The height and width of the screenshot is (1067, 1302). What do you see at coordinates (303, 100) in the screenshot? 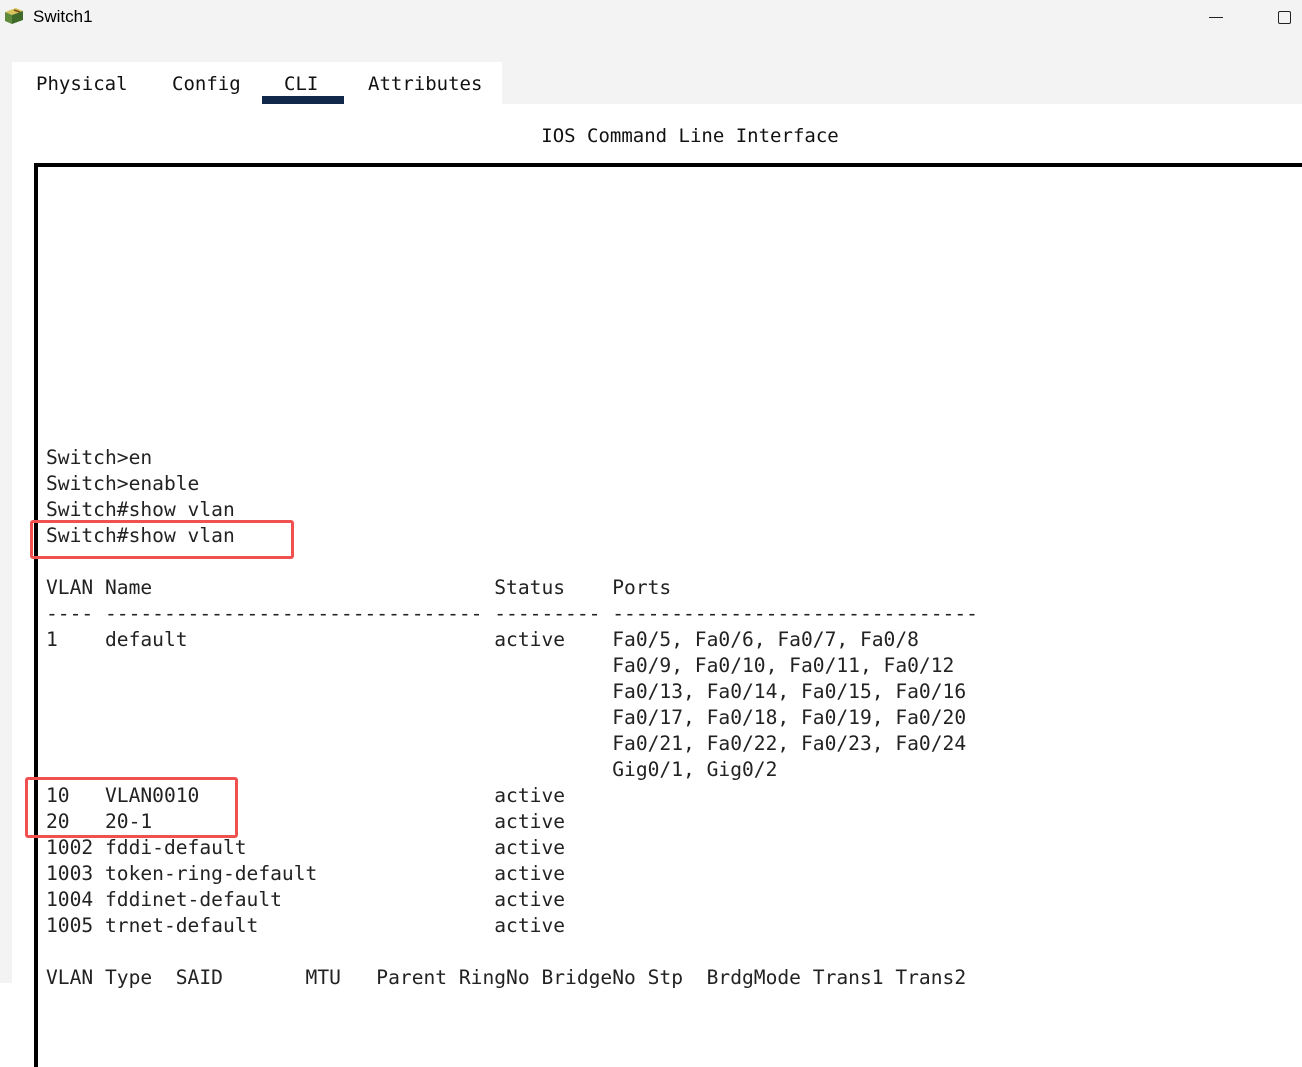
I see `active-tab-indicator` at bounding box center [303, 100].